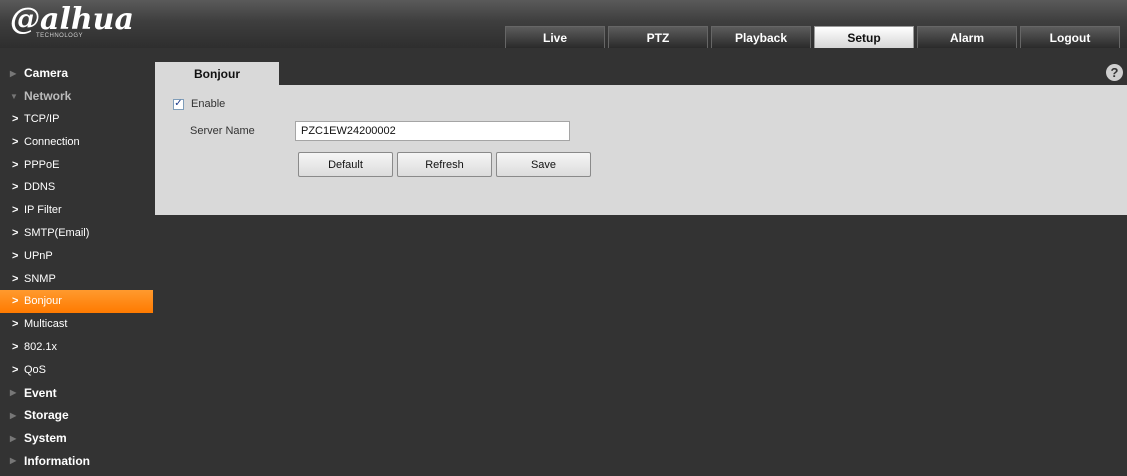  Describe the element at coordinates (77, 164) in the screenshot. I see `sidebar-item-pppoe: > PPPoE` at that location.